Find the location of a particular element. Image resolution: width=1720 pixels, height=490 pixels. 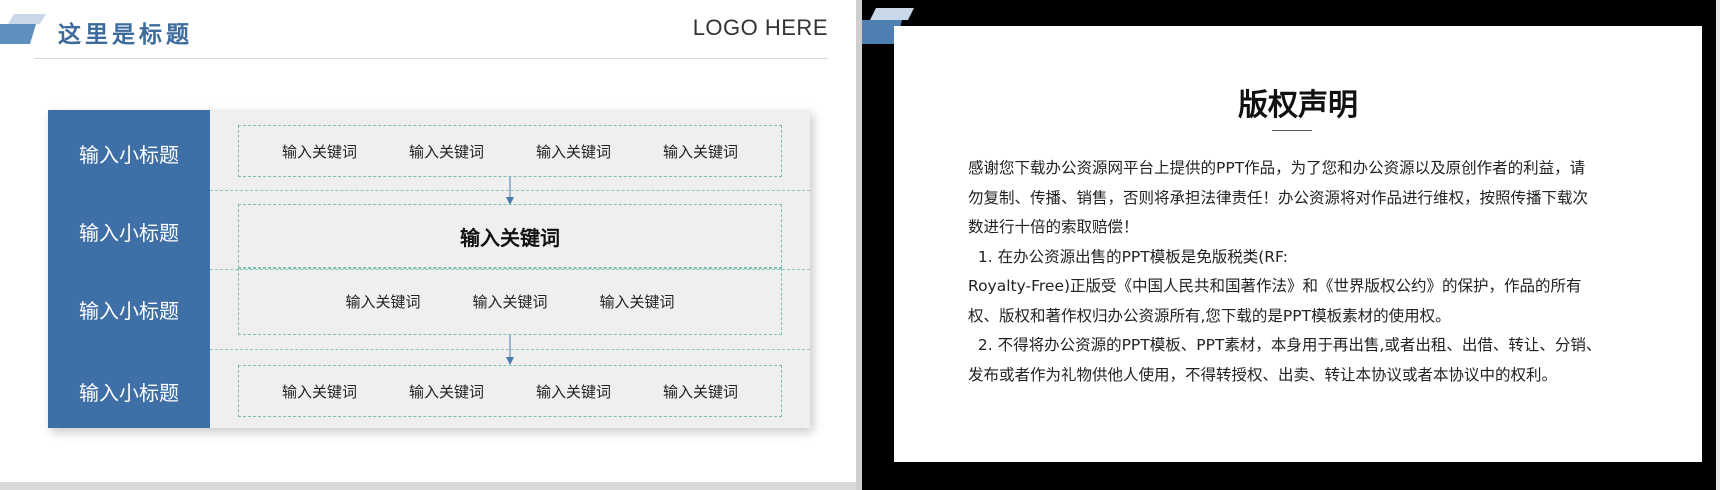

logo-text: LOGO HERE is located at coordinates (760, 27).